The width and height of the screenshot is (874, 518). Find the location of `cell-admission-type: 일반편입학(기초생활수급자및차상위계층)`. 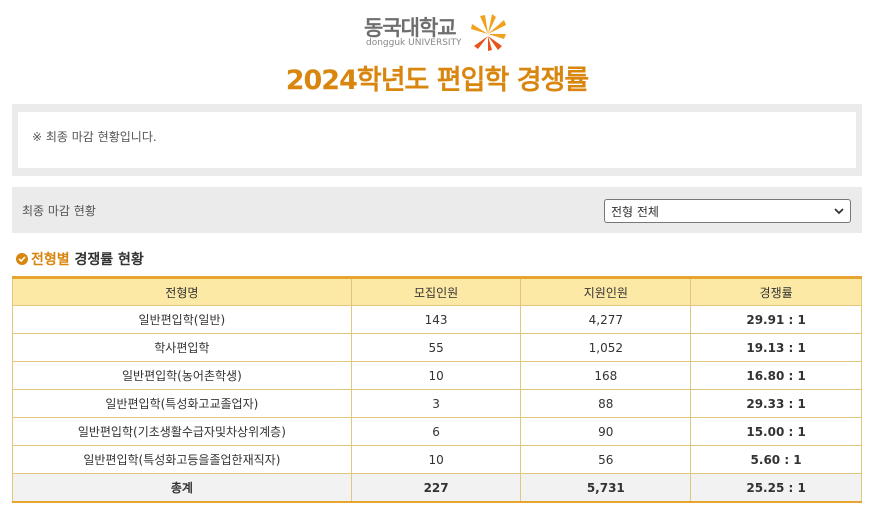

cell-admission-type: 일반편입학(기초생활수급자및차상위계층) is located at coordinates (182, 431).